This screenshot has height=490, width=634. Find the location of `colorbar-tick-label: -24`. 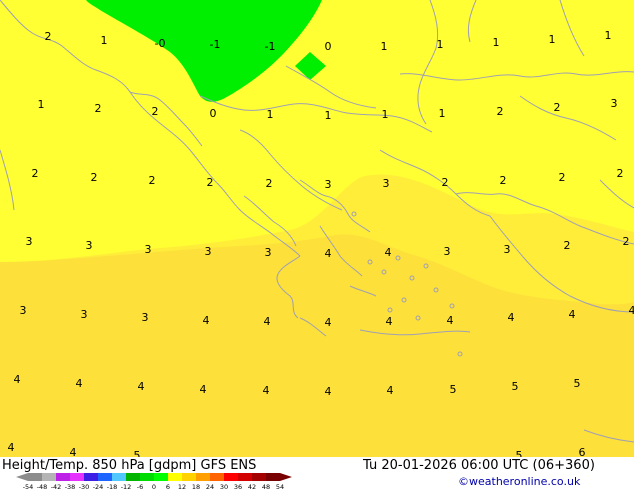

colorbar-tick-label: -24 is located at coordinates (98, 486).